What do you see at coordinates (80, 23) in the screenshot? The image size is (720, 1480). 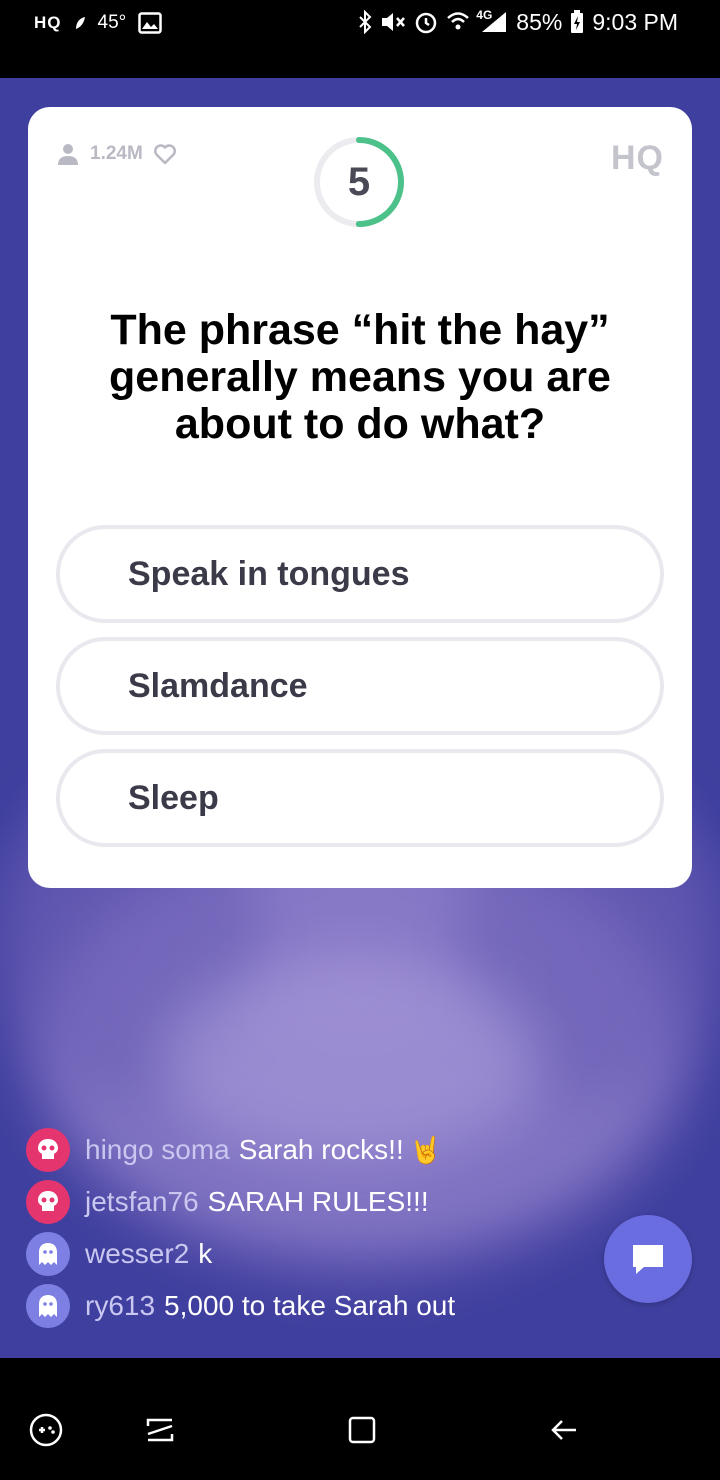 I see `leaf-icon` at bounding box center [80, 23].